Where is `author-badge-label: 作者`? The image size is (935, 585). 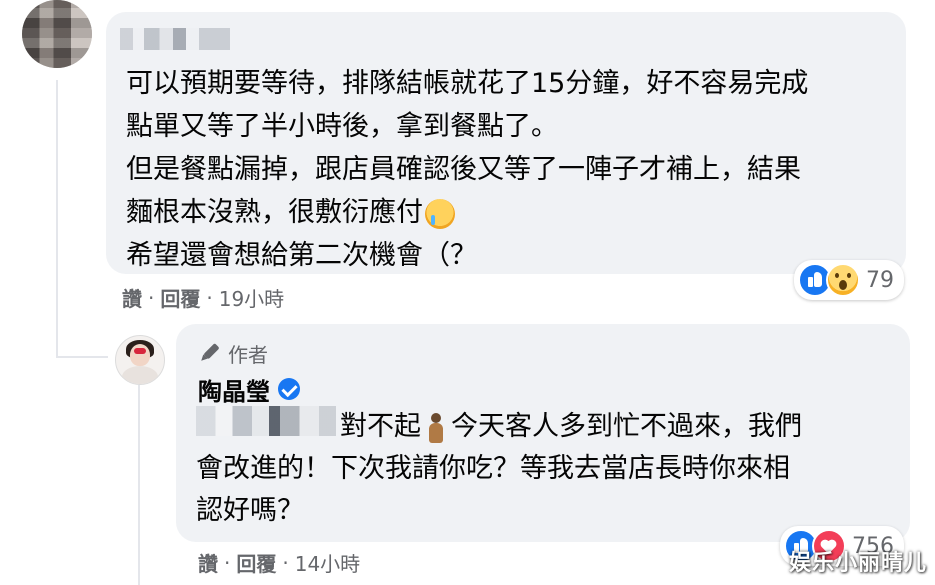 author-badge-label: 作者 is located at coordinates (248, 354).